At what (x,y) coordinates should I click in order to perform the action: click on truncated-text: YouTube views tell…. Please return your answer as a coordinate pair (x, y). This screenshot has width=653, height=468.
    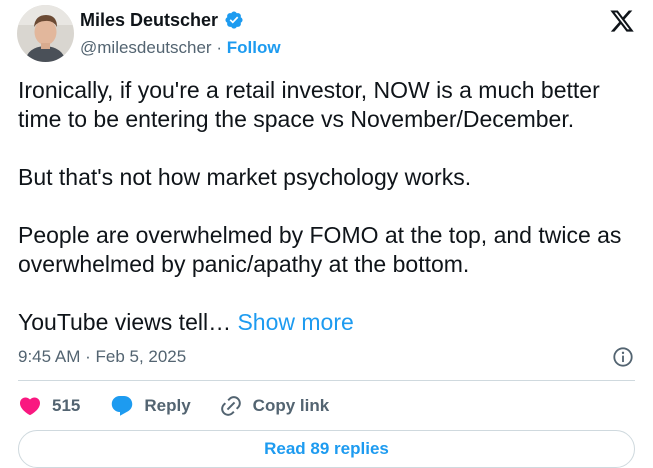
    Looking at the image, I should click on (128, 322).